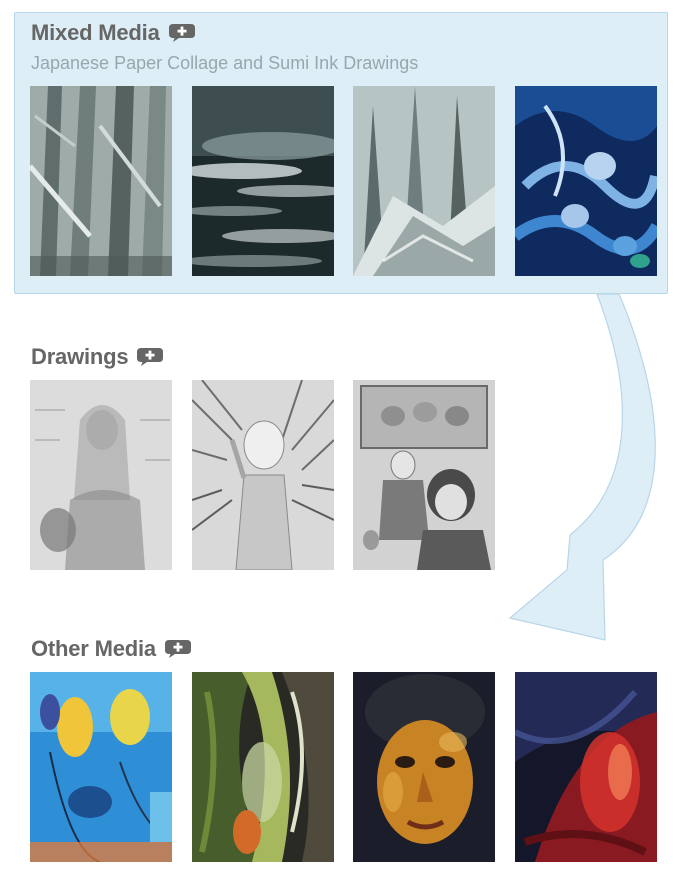 The height and width of the screenshot is (886, 683). I want to click on other-media-title: Other Media, so click(111, 649).